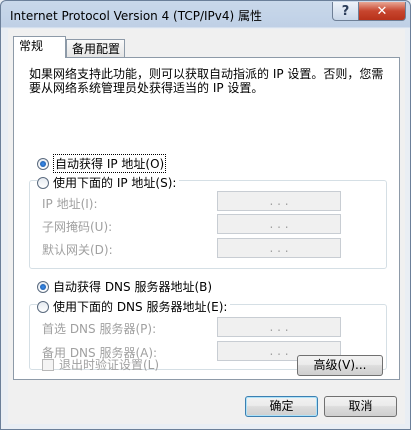  I want to click on manual-dns-label: 使用下面的 DNS 服务器地址(E):, so click(140, 307).